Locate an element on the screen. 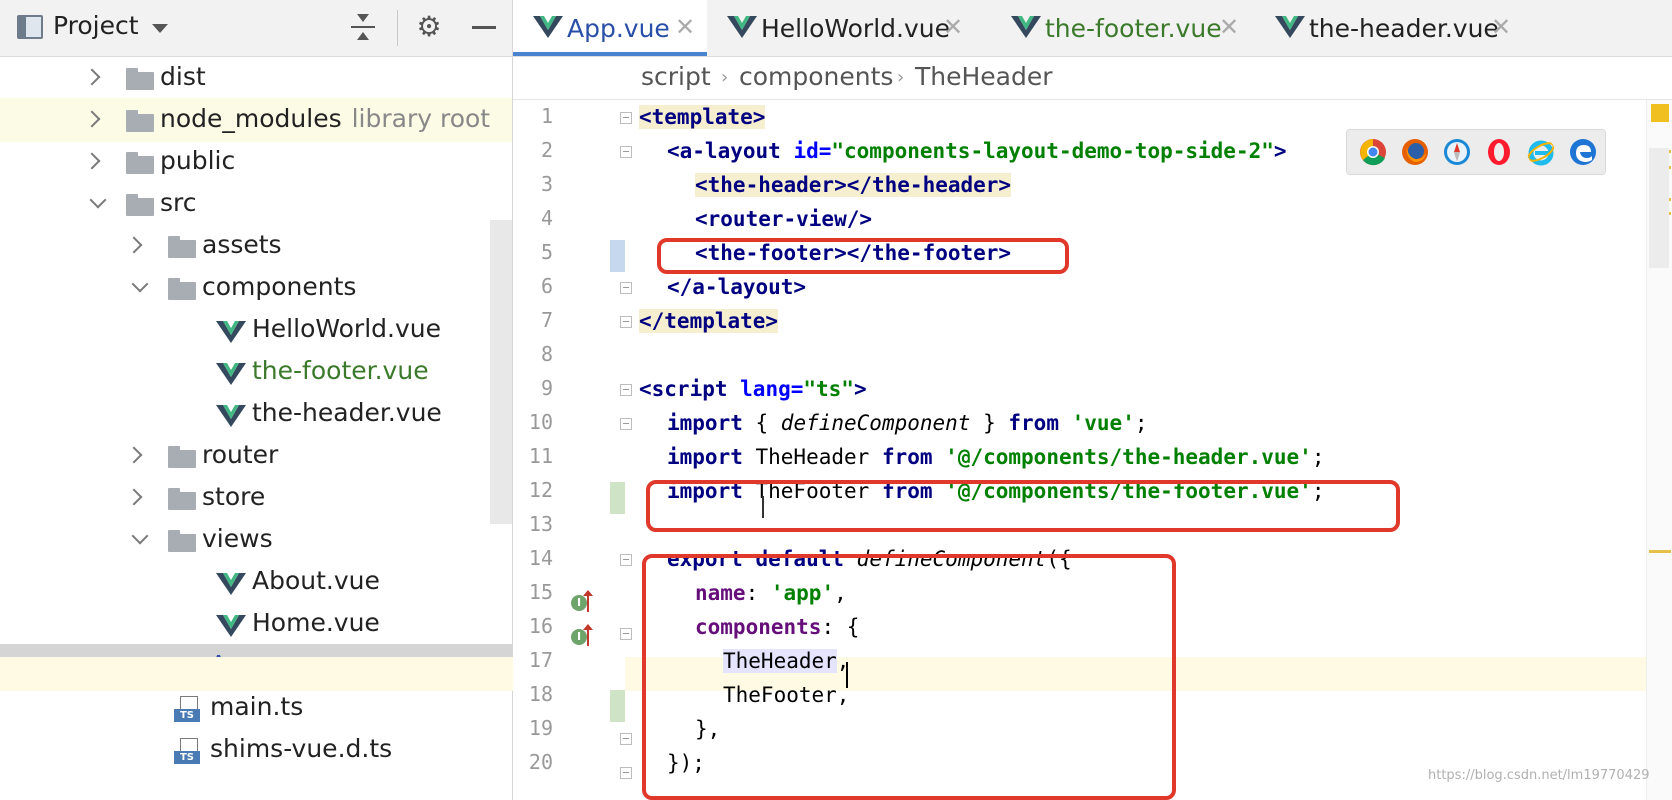 Image resolution: width=1672 pixels, height=800 pixels. typescript-file-icon: TS is located at coordinates (189, 752).